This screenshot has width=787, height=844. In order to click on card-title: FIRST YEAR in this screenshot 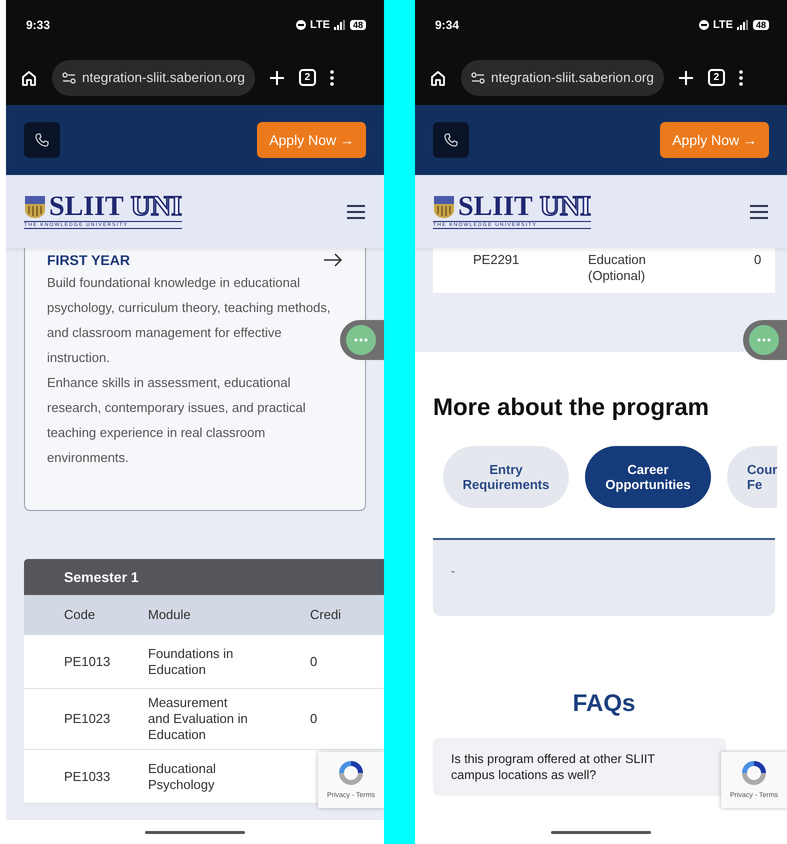, I will do `click(88, 260)`.